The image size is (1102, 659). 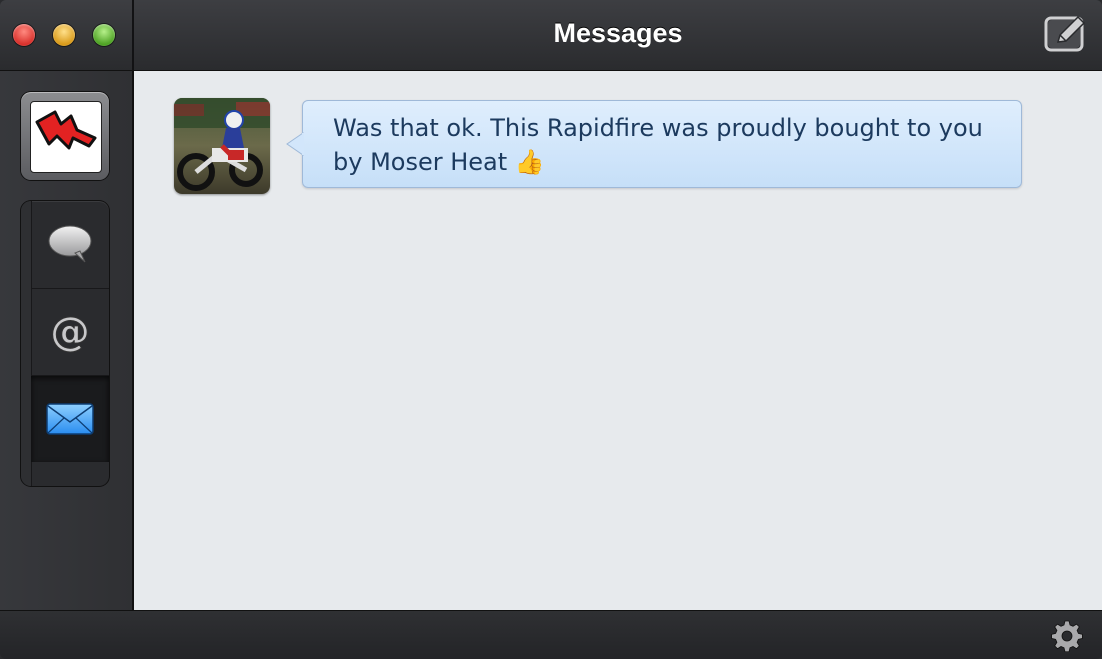 I want to click on window-title: Messages, so click(x=618, y=33).